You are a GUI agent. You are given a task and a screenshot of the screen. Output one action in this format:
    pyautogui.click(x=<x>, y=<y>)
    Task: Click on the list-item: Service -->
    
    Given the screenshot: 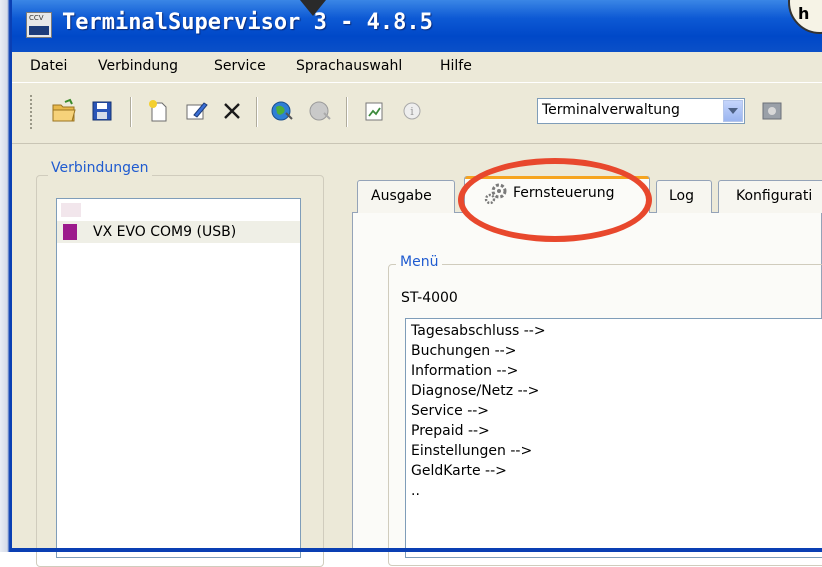 What is the action you would take?
    pyautogui.click(x=450, y=411)
    